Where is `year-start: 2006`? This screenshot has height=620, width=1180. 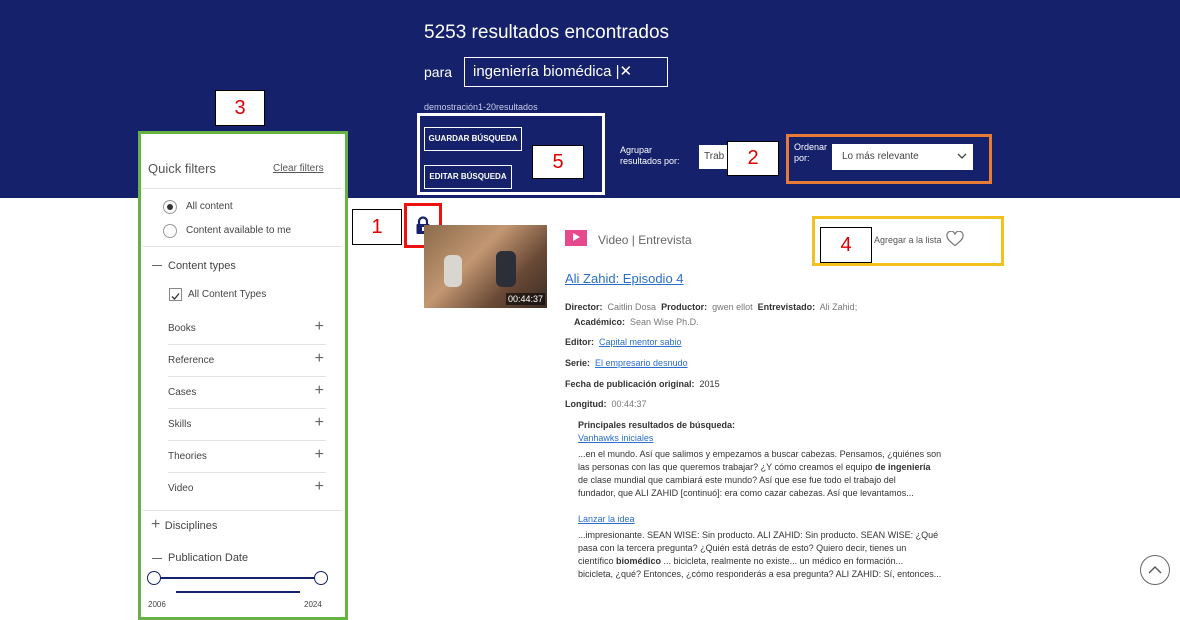
year-start: 2006 is located at coordinates (157, 604).